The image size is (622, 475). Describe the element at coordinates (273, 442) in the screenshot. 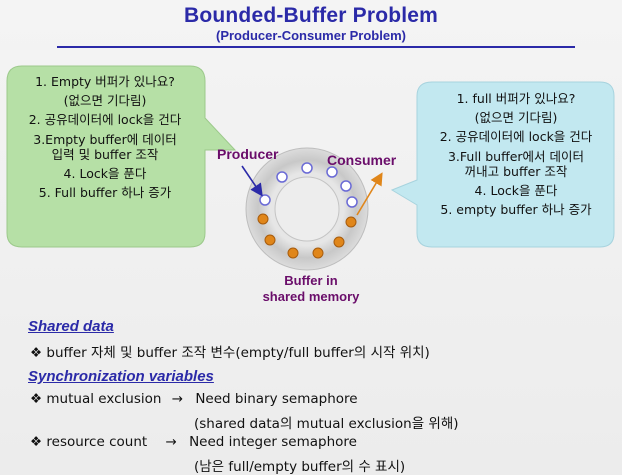

I see `resource-count-semaphore: Need integer semaphore` at that location.